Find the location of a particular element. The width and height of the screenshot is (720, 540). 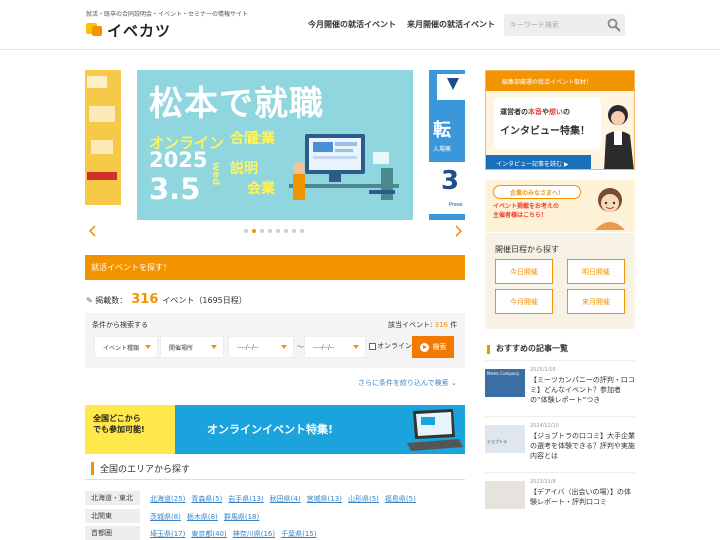

event-count-row: ✎ 掲載数： 316 イベント（1695日程） is located at coordinates (166, 299).